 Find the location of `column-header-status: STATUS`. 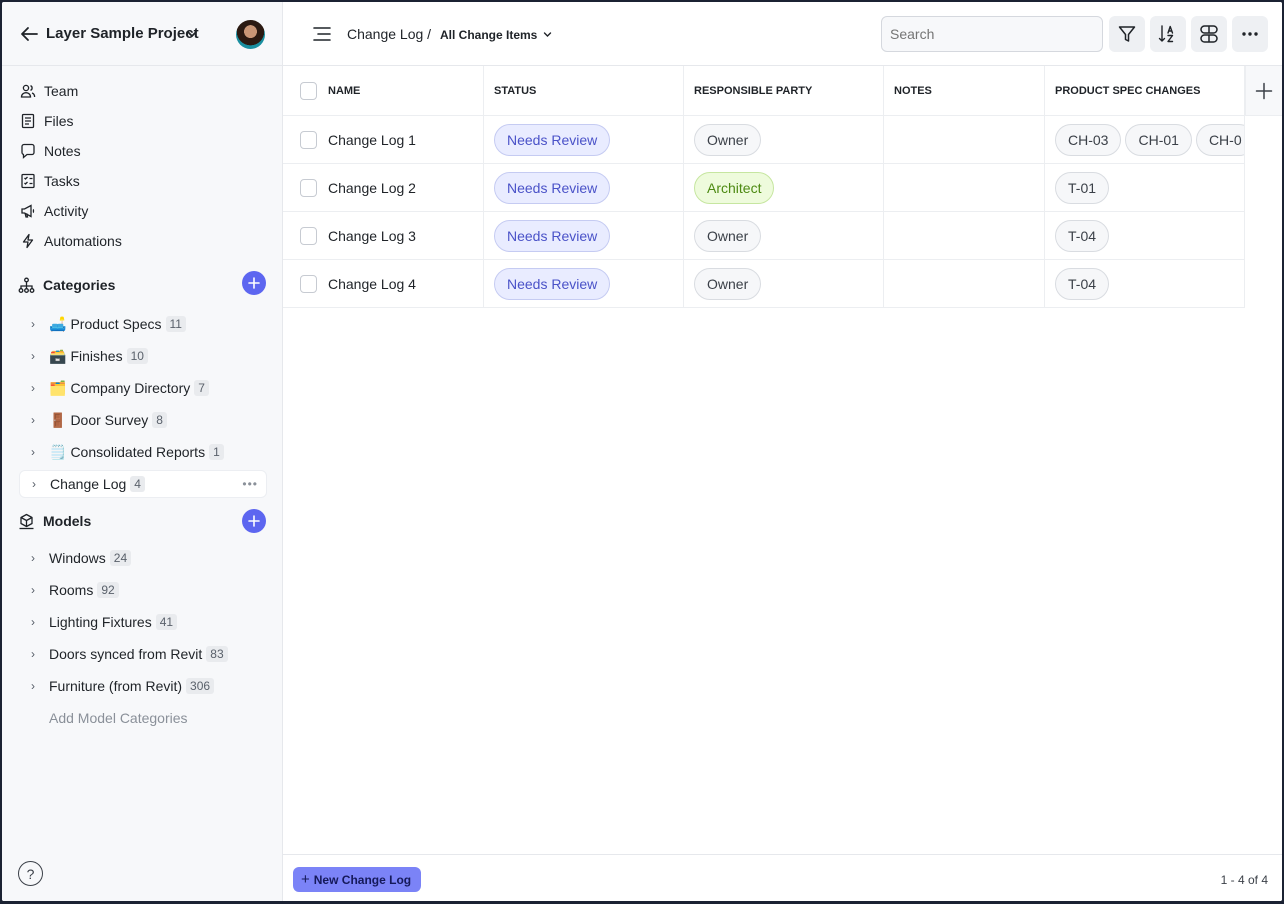

column-header-status: STATUS is located at coordinates (584, 90).